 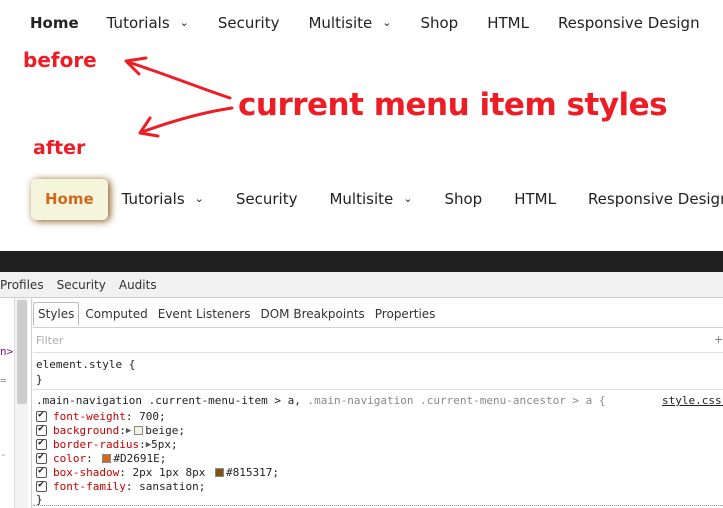 I want to click on nav-after-multisite: Multisite ⌄, so click(x=370, y=199).